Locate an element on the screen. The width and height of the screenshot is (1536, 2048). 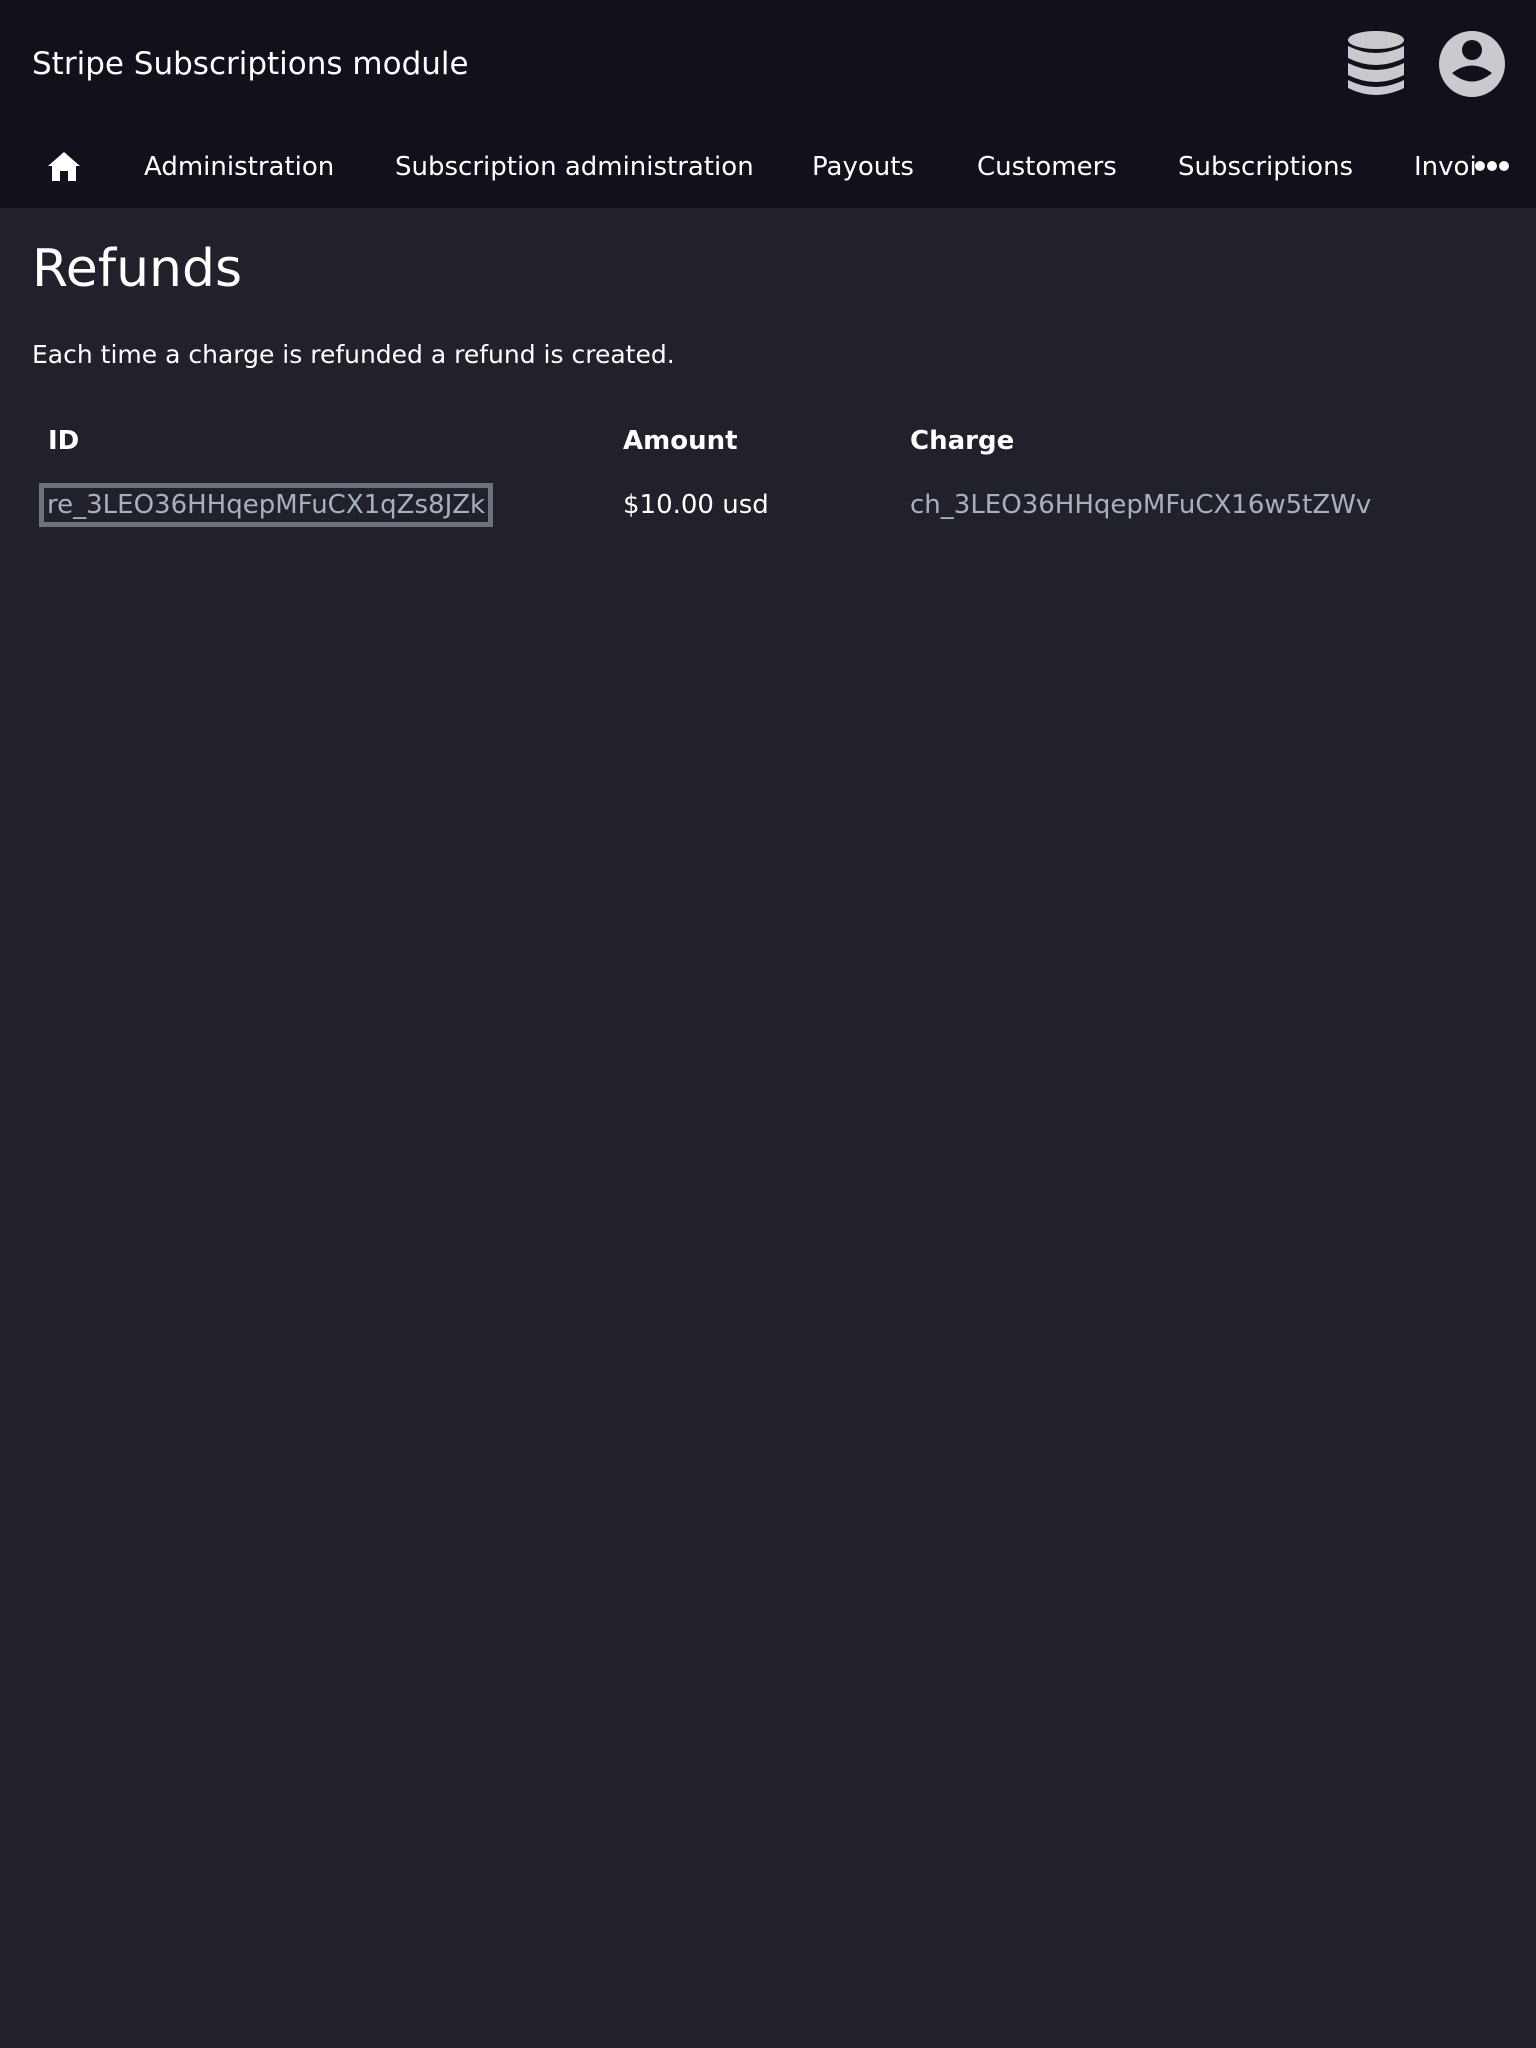
nav-overflow-clip: Invoices is located at coordinates (1445, 170).